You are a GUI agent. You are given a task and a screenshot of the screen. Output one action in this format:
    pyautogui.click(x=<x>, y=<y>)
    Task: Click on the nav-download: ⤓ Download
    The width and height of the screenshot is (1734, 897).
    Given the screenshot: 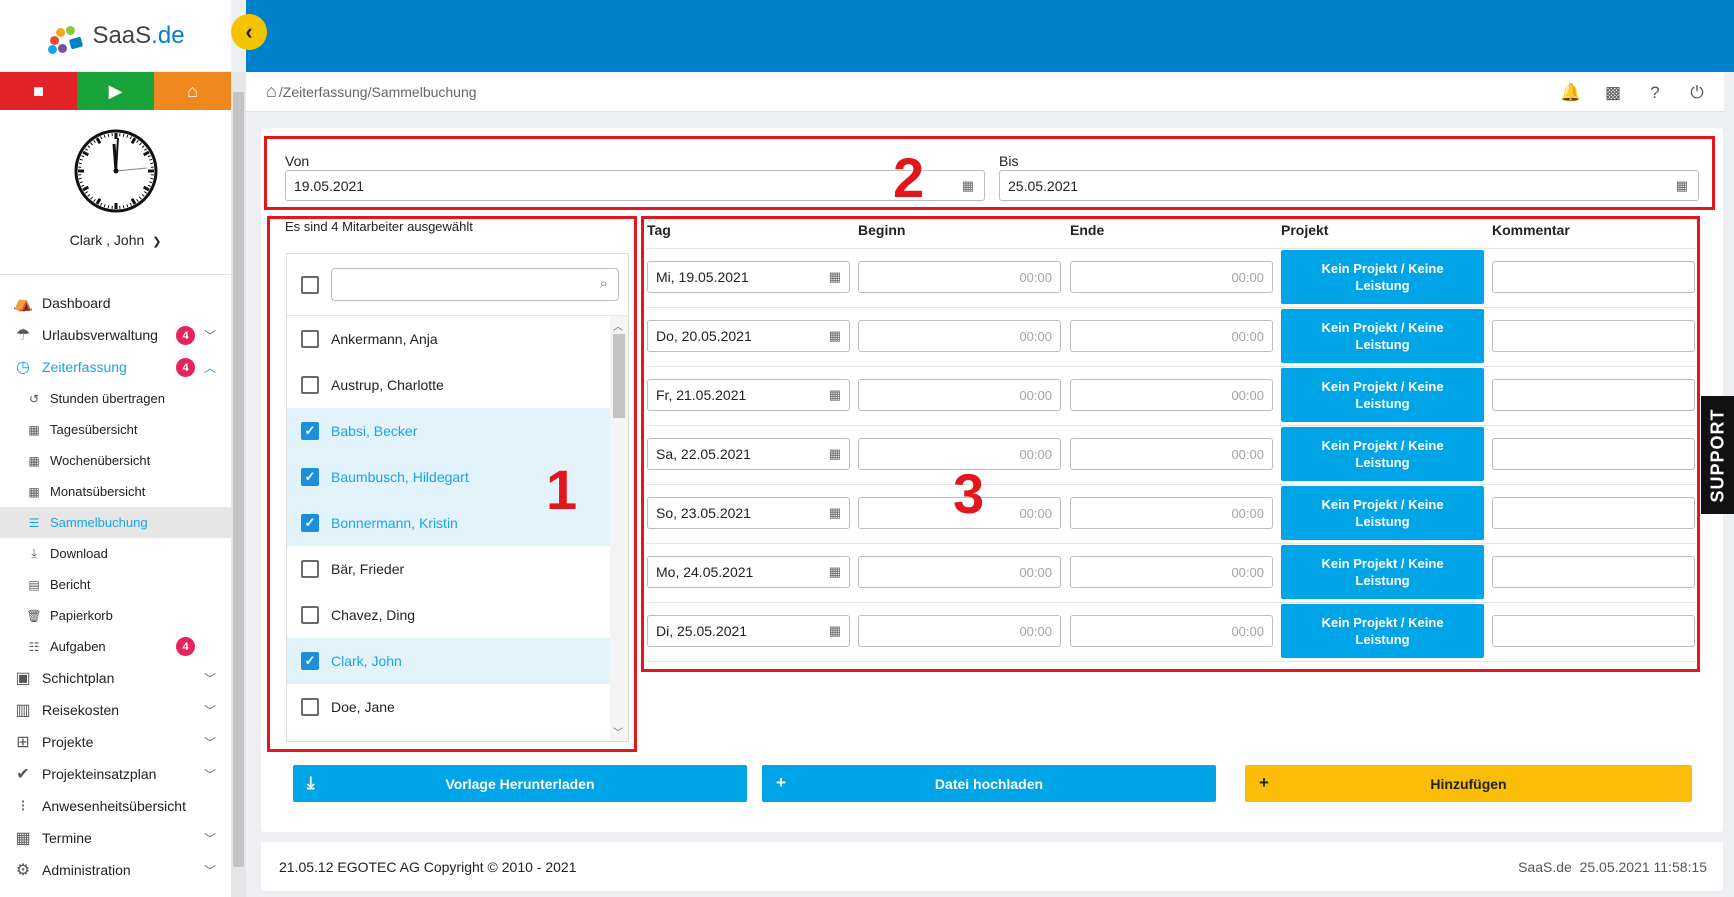 What is the action you would take?
    pyautogui.click(x=115, y=553)
    